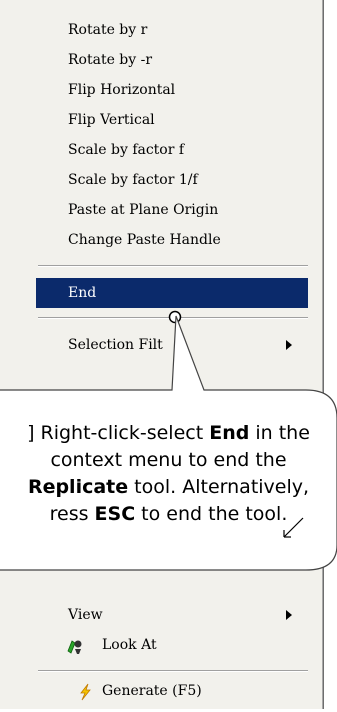  I want to click on menu-item-label: Look At, so click(129, 645).